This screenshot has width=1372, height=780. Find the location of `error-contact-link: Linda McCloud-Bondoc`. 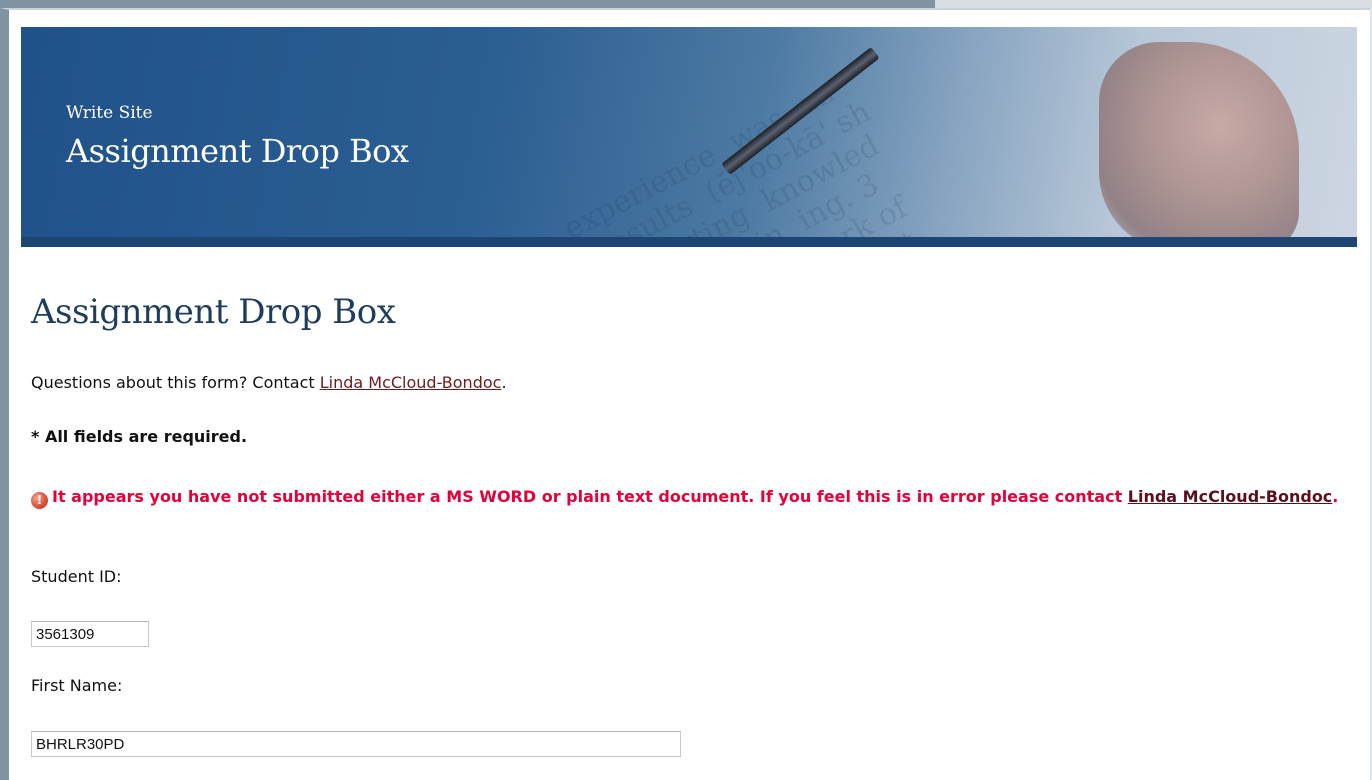

error-contact-link: Linda McCloud-Bondoc is located at coordinates (1230, 496).